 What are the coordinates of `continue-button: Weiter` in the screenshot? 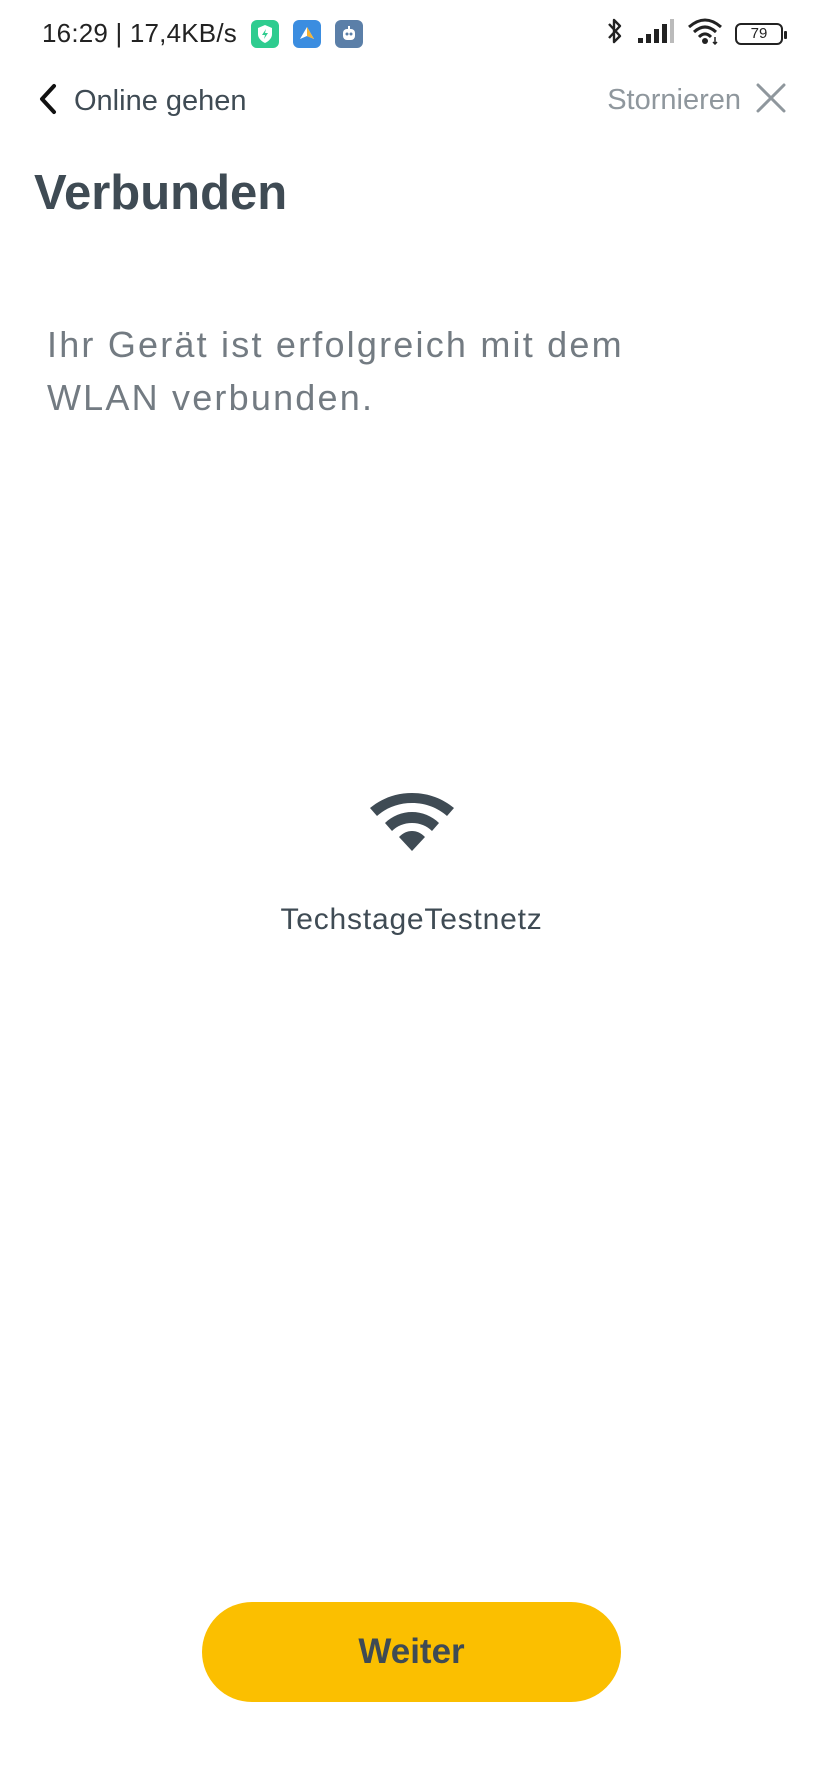 It's located at (411, 1652).